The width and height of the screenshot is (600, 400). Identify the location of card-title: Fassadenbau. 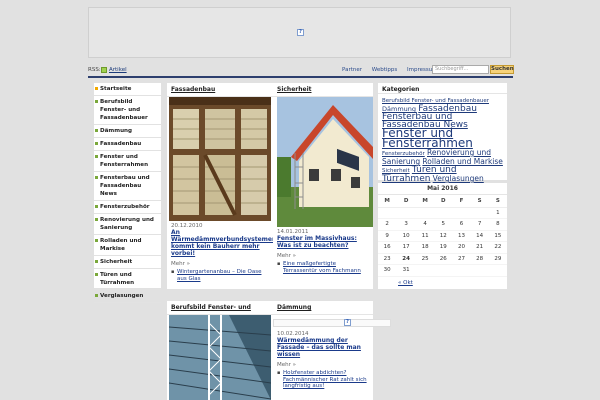
(220, 90).